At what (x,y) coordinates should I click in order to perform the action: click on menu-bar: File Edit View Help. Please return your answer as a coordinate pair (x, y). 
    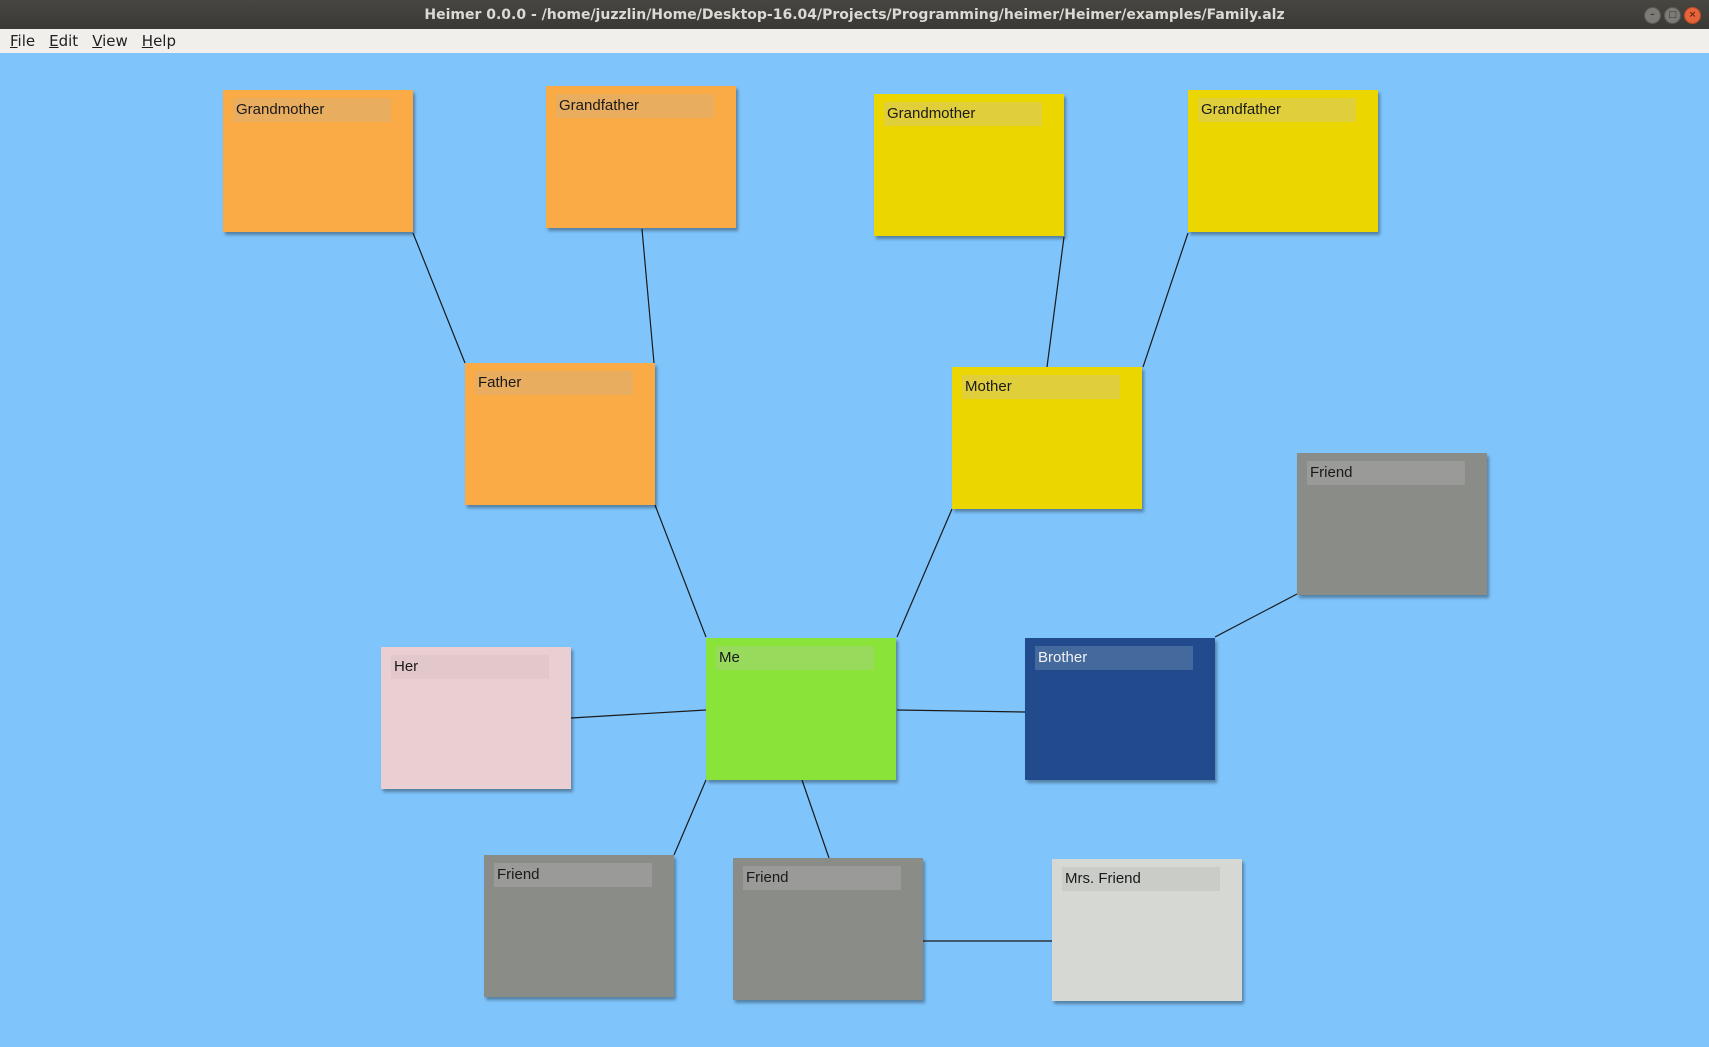
    Looking at the image, I should click on (854, 41).